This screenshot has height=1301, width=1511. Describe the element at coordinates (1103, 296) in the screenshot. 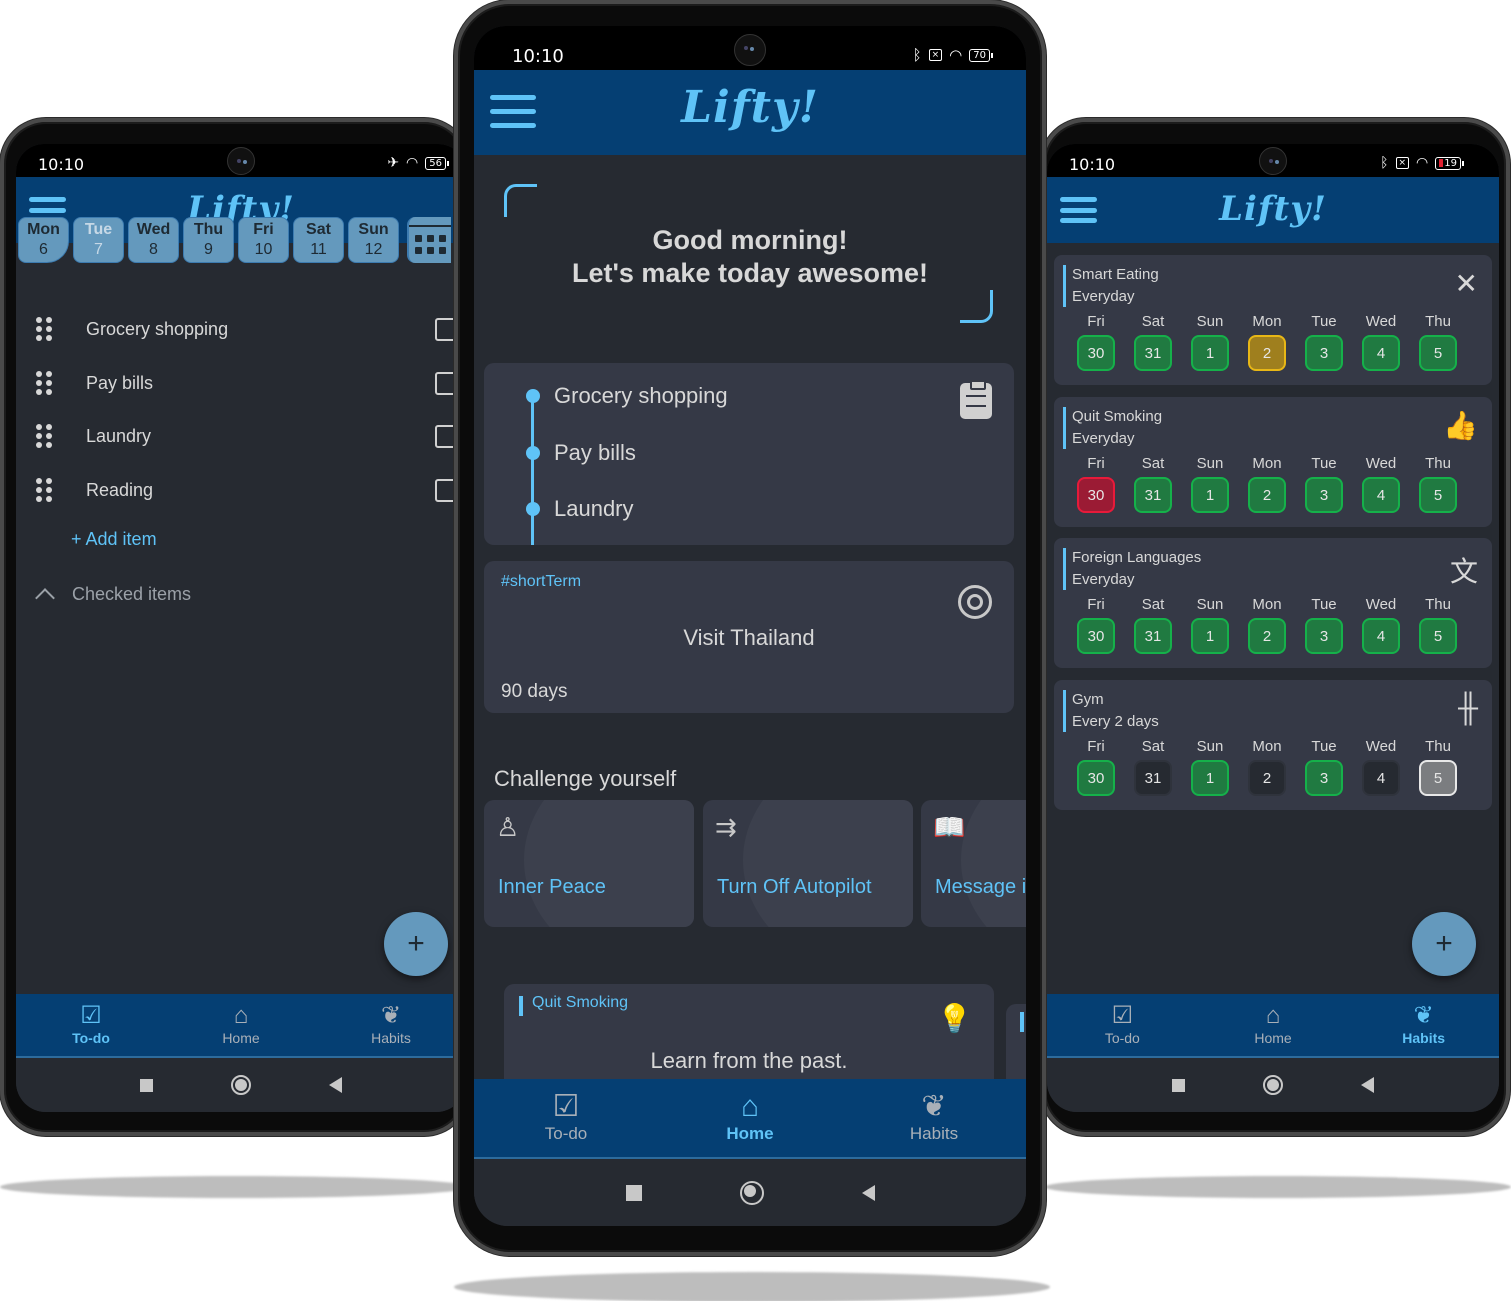

I see `habit-frequency: Everyday` at that location.